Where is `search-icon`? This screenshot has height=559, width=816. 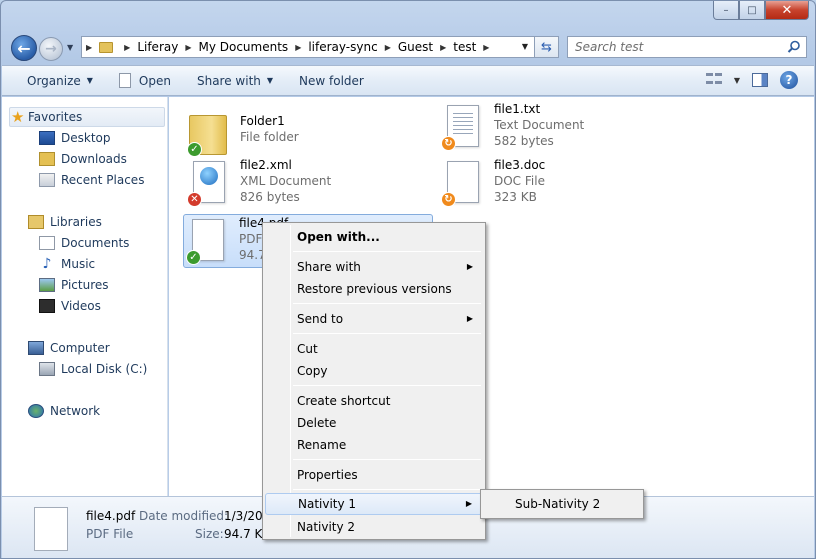 search-icon is located at coordinates (794, 47).